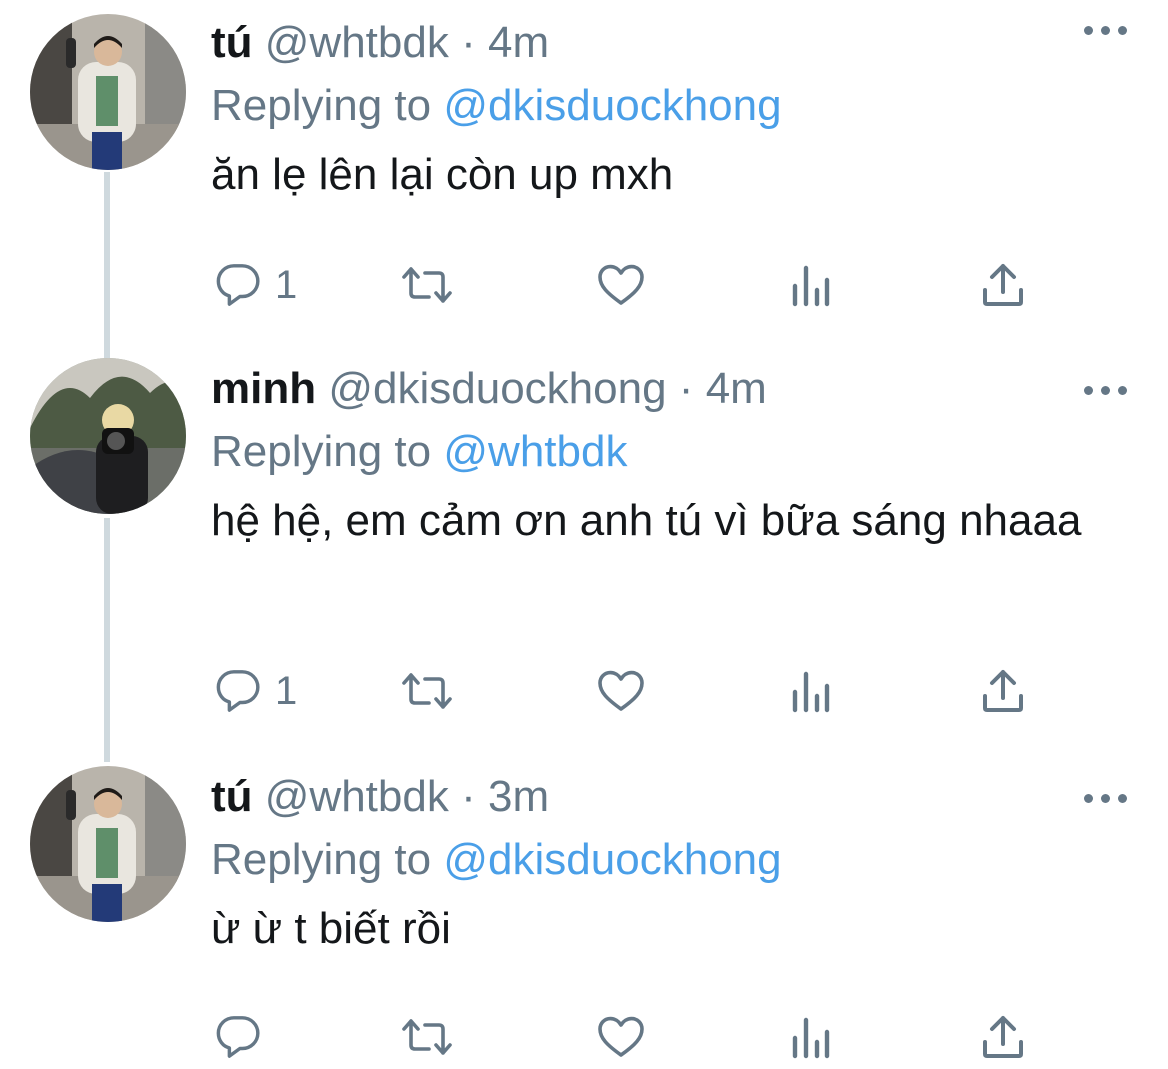 This screenshot has height=1069, width=1168. What do you see at coordinates (442, 174) in the screenshot?
I see `tweet-text: ăn lẹ lên lại còn up mxh` at bounding box center [442, 174].